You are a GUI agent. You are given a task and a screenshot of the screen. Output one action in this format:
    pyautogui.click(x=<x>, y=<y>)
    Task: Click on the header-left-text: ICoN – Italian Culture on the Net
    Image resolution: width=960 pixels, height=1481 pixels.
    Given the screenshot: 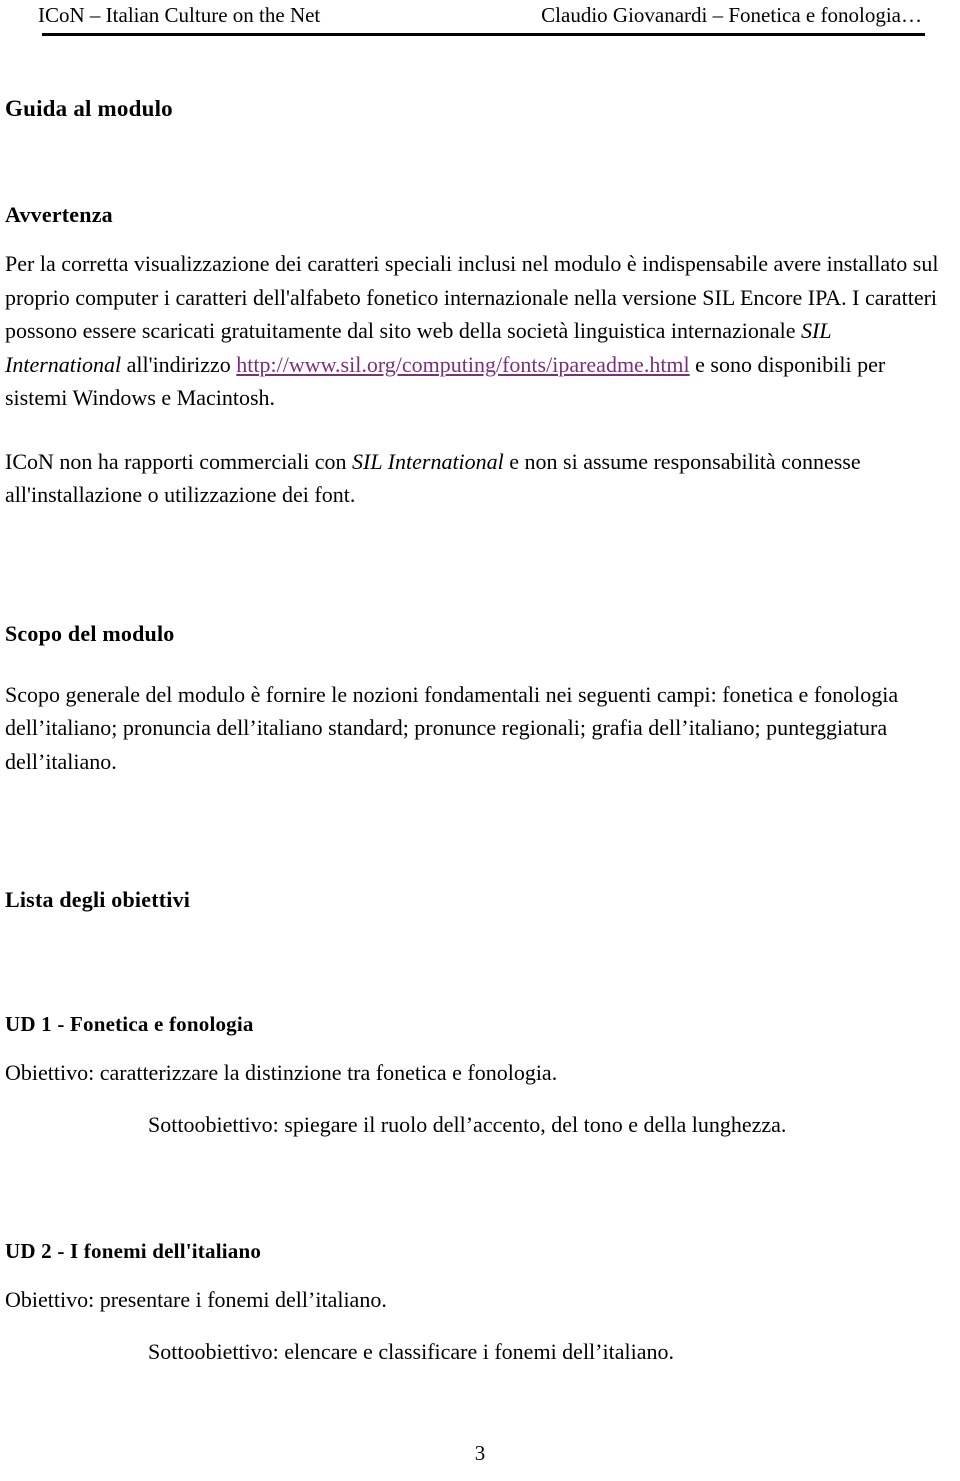 What is the action you would take?
    pyautogui.click(x=179, y=15)
    